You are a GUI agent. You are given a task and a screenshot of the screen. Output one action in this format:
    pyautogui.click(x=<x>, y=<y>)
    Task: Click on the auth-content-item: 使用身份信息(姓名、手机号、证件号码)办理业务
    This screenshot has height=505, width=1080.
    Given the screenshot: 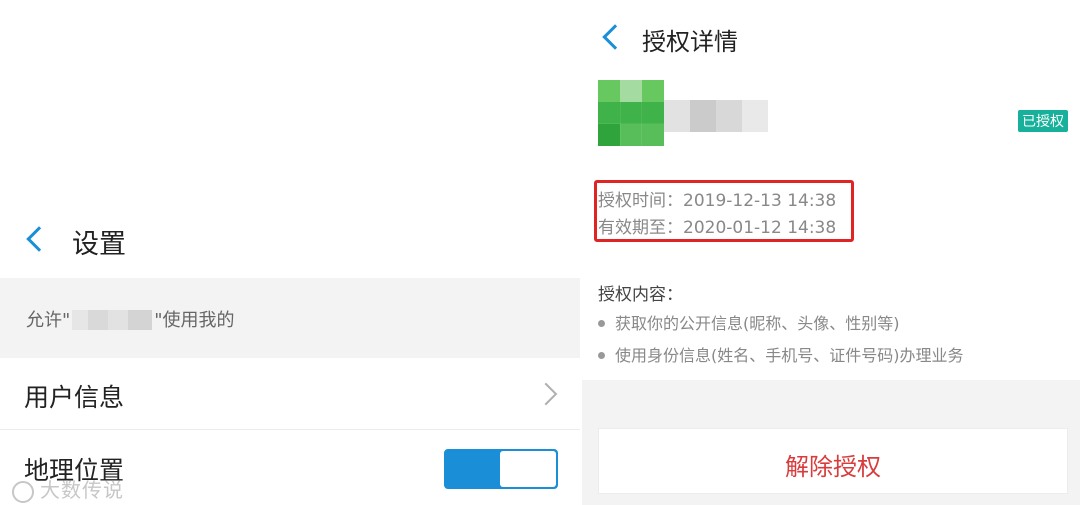 What is the action you would take?
    pyautogui.click(x=781, y=354)
    